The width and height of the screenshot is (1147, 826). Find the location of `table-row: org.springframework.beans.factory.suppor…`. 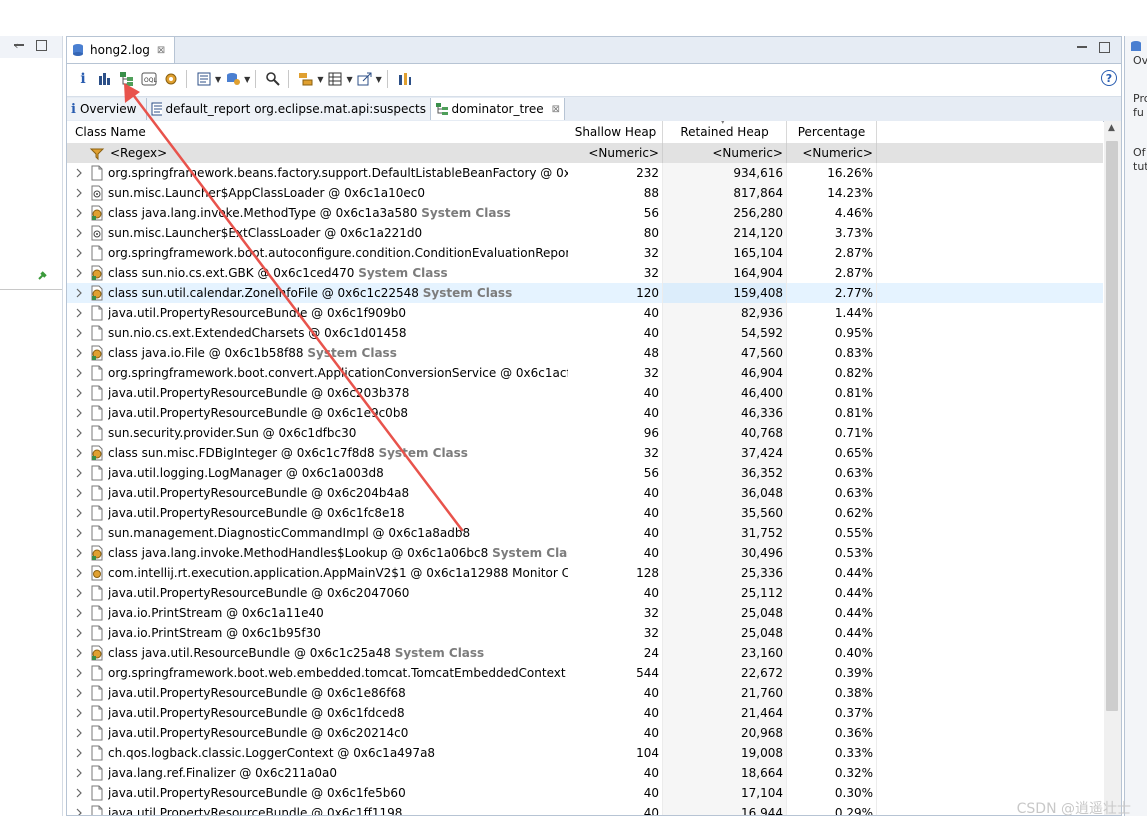

table-row: org.springframework.beans.factory.suppor… is located at coordinates (585, 173).